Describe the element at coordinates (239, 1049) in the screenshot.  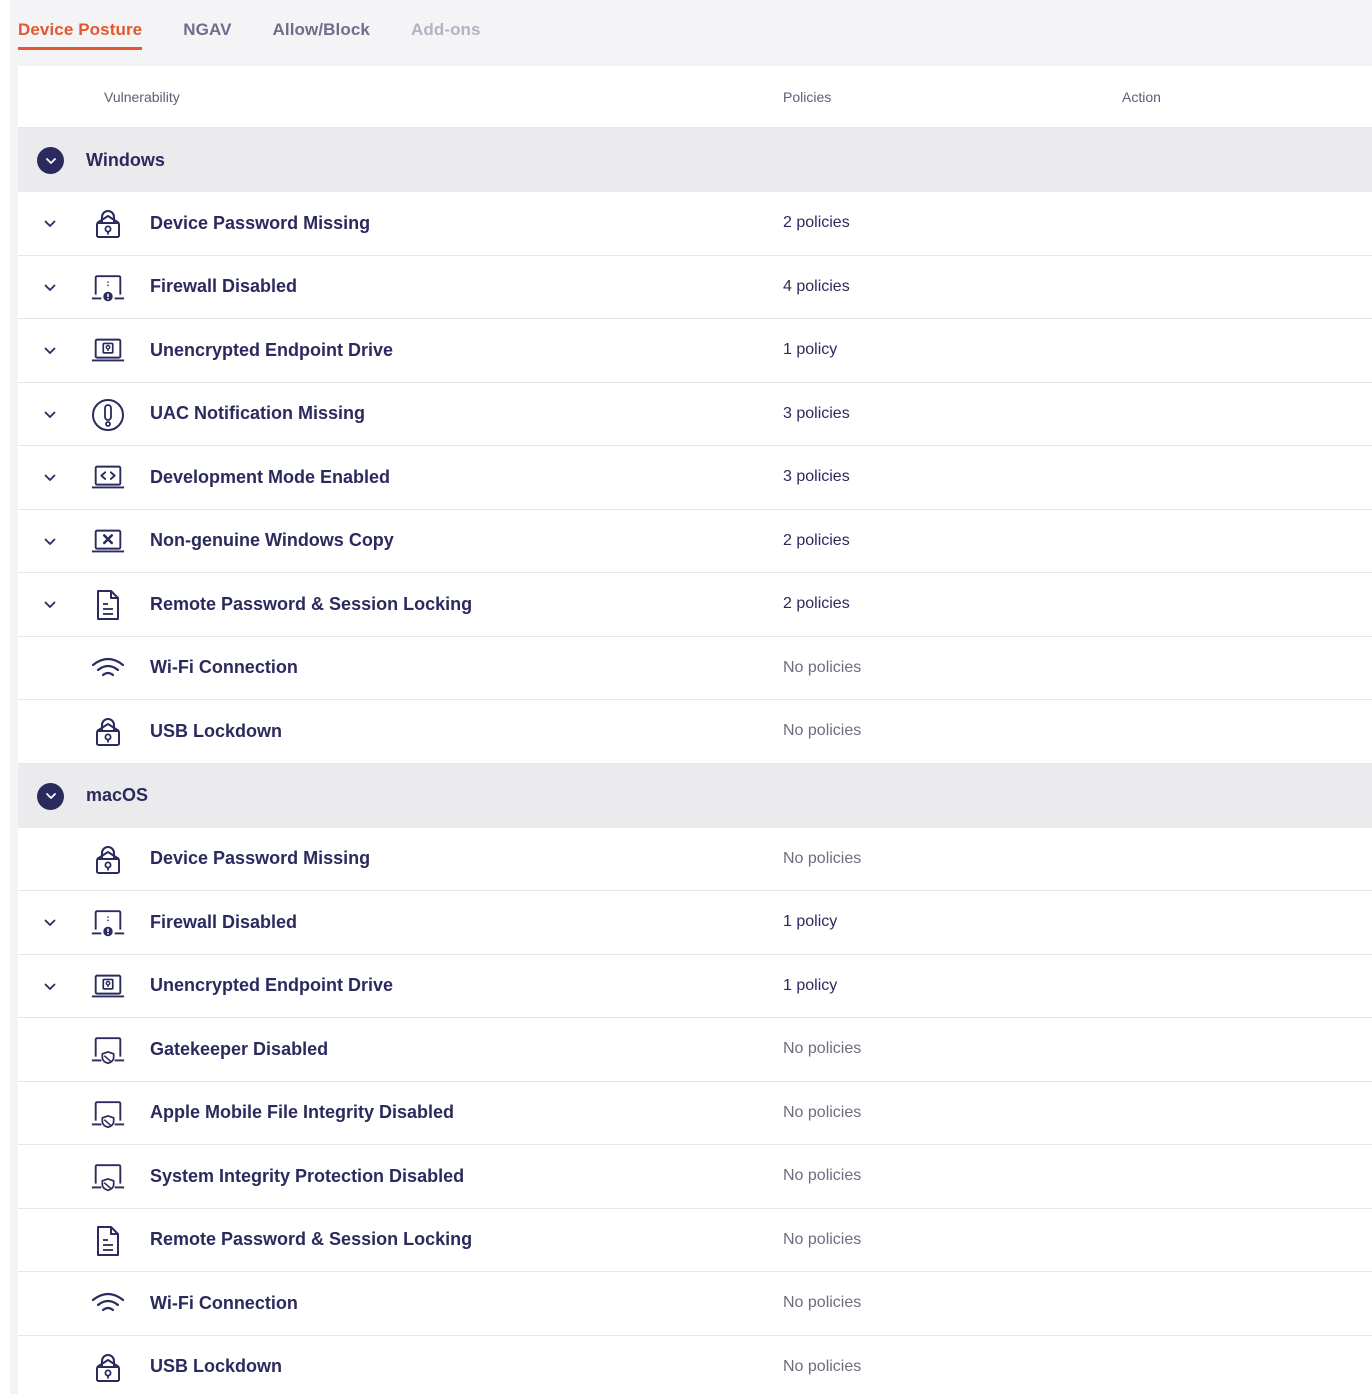
I see `vulnerability-name: Gatekeeper Disabled` at that location.